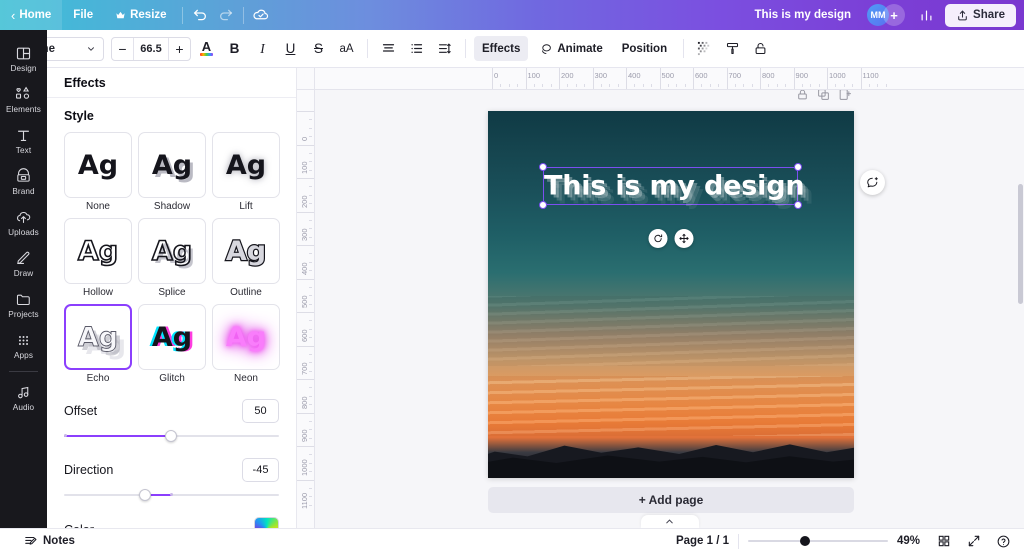 The image size is (1024, 553). What do you see at coordinates (318, 48) in the screenshot?
I see `strikethrough-button: S` at bounding box center [318, 48].